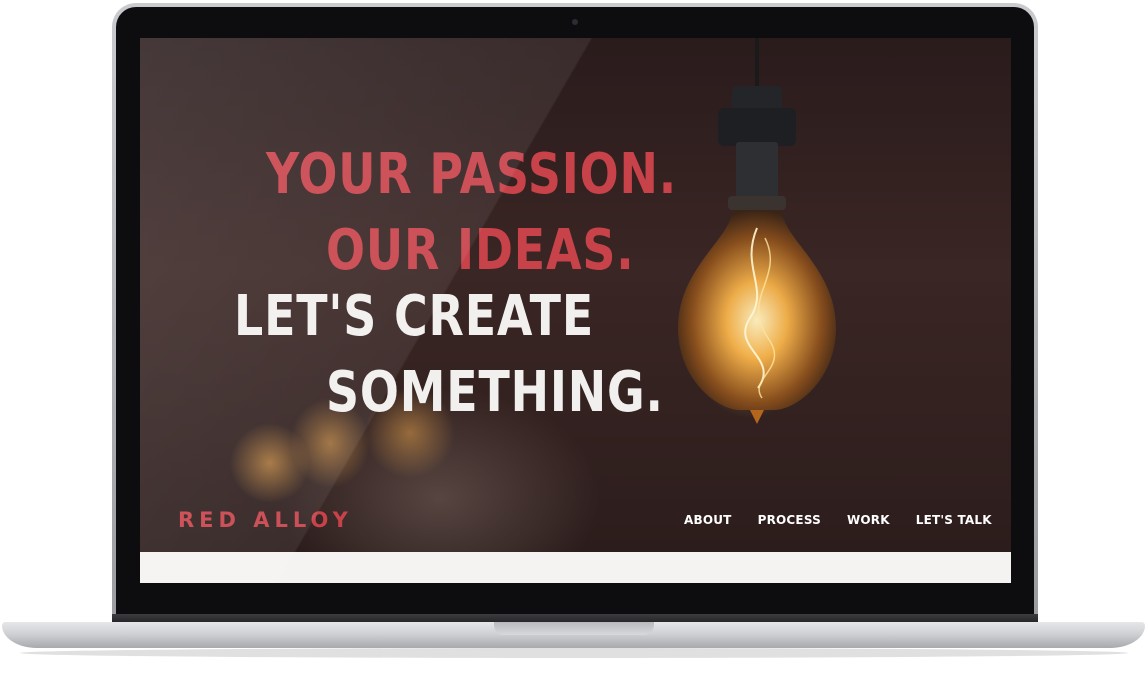 The width and height of the screenshot is (1148, 692). Describe the element at coordinates (757, 231) in the screenshot. I see `light-bulb-image` at that location.